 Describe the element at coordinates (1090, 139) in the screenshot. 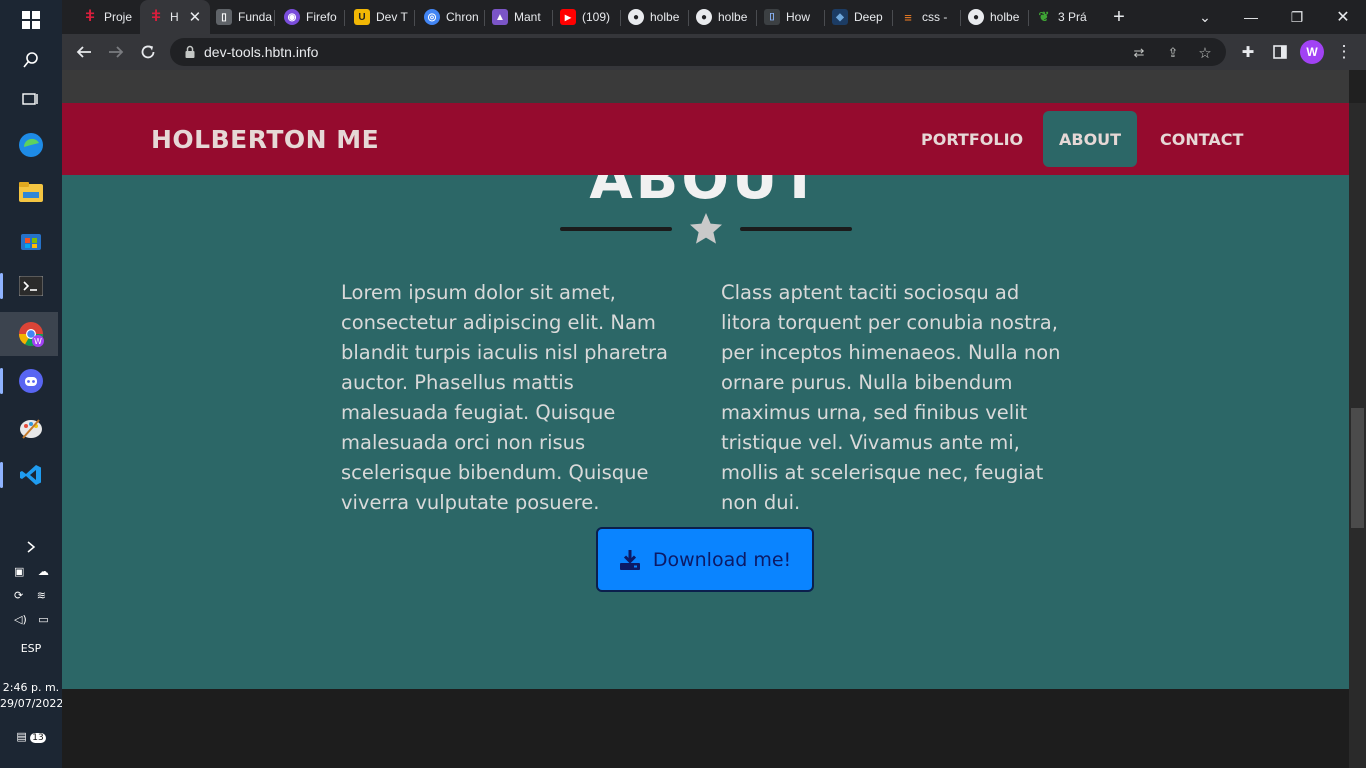

I see `nav-link-about: ABOUT` at that location.